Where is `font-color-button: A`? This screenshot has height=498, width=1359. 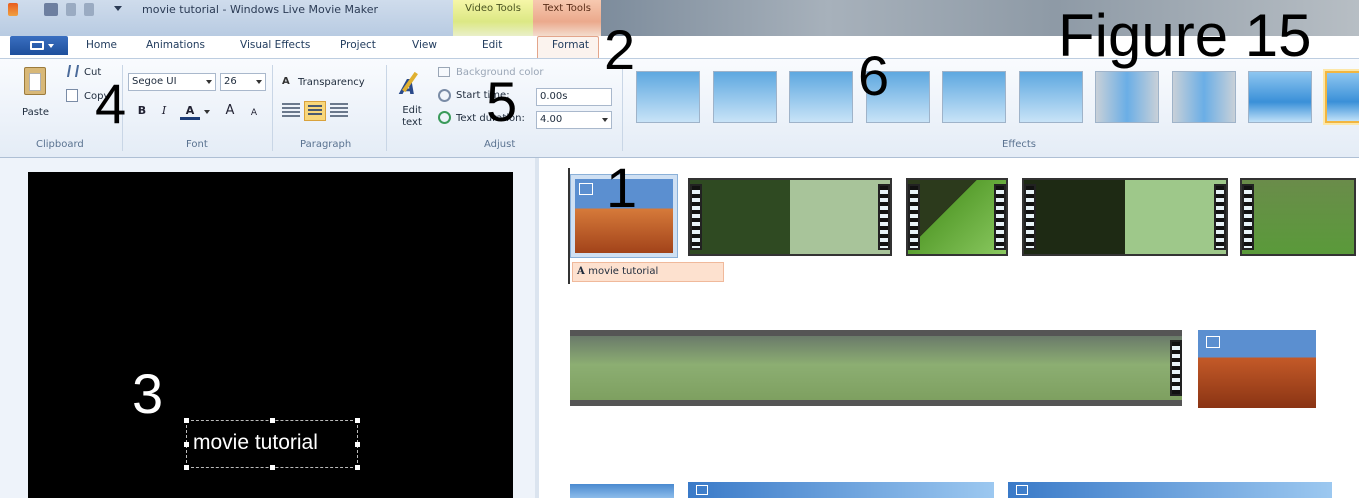 font-color-button: A is located at coordinates (190, 111).